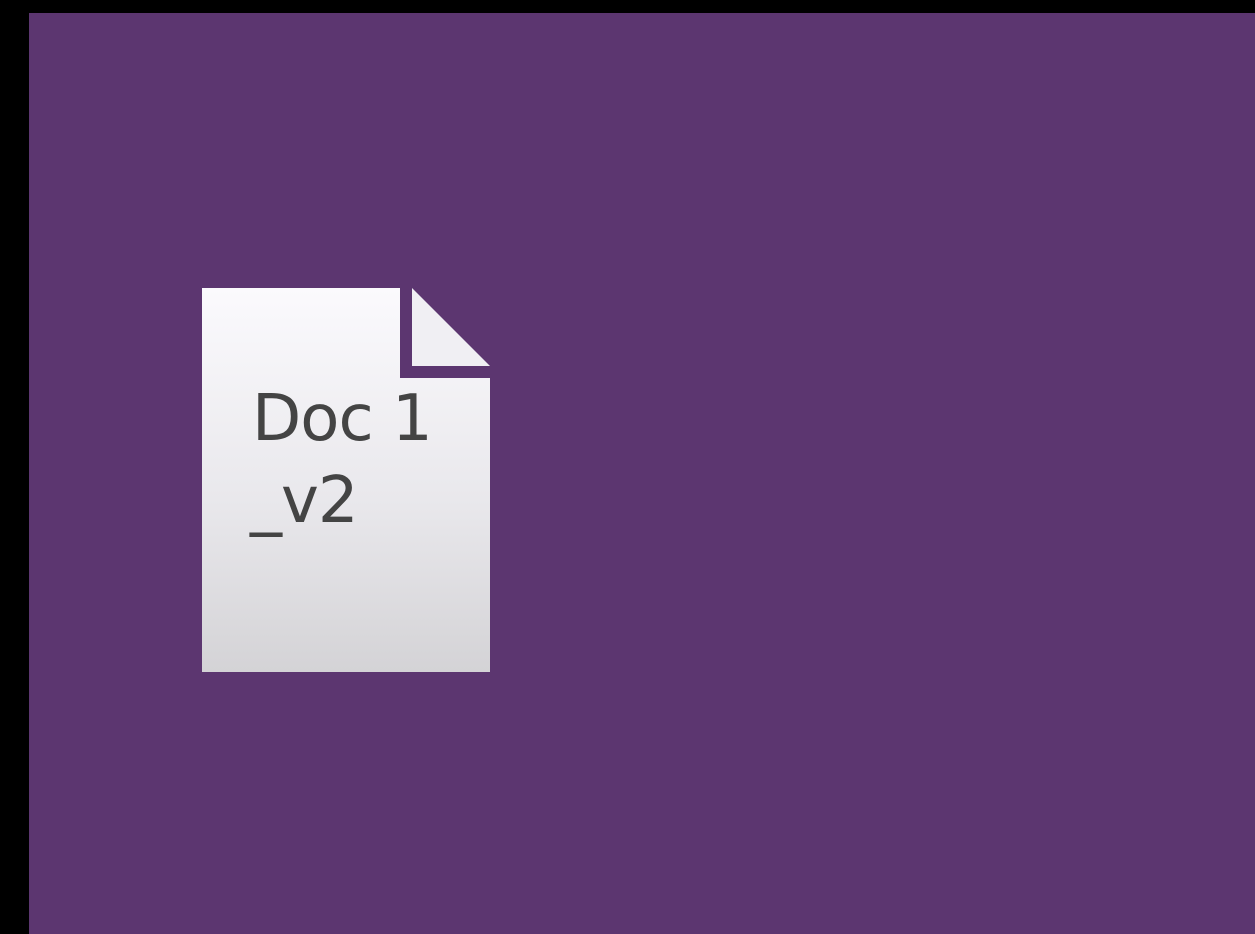 Image resolution: width=1255 pixels, height=934 pixels. I want to click on file-icon-doc-1-v2: Doc 1 _v2, so click(346, 480).